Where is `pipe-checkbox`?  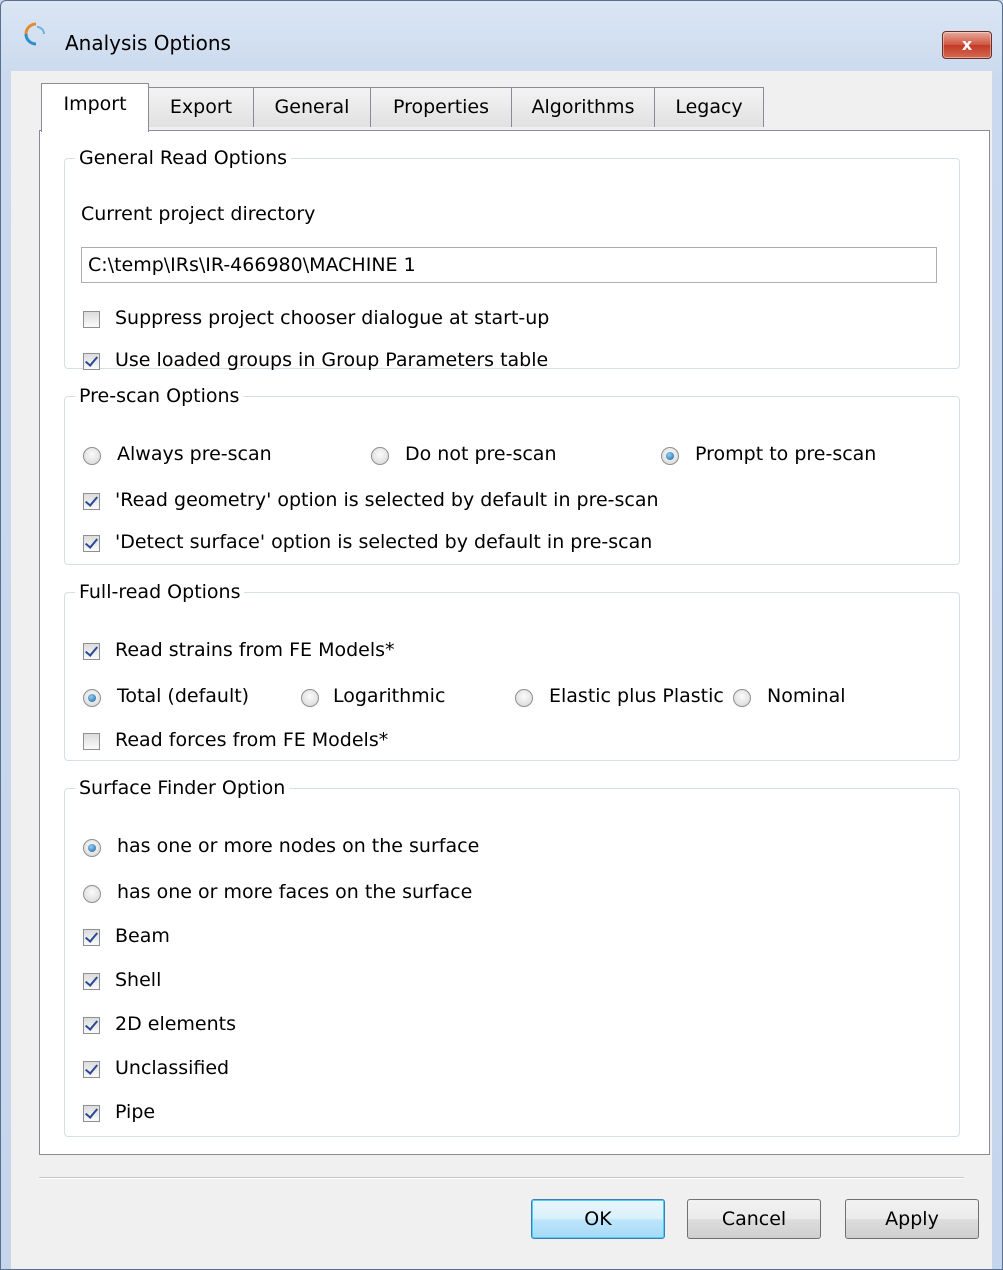 pipe-checkbox is located at coordinates (91, 1113).